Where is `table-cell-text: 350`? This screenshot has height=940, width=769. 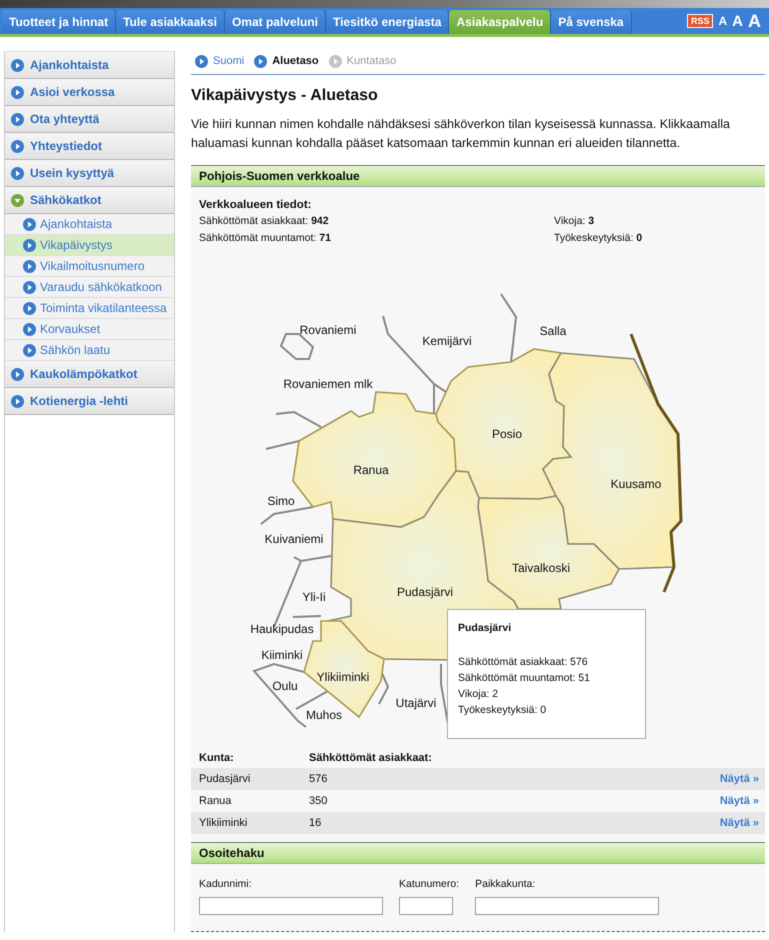
table-cell-text: 350 is located at coordinates (318, 801).